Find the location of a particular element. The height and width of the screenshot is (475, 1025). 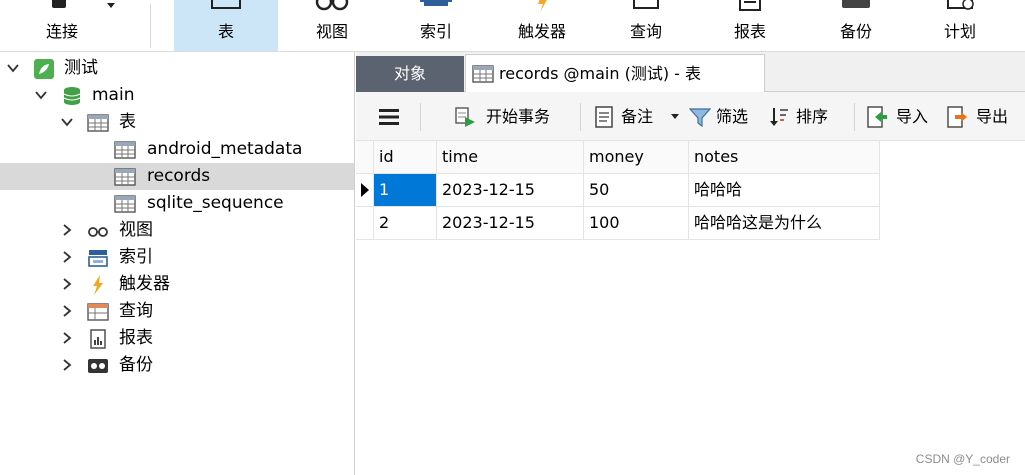

grid-header-corner is located at coordinates (365, 157).